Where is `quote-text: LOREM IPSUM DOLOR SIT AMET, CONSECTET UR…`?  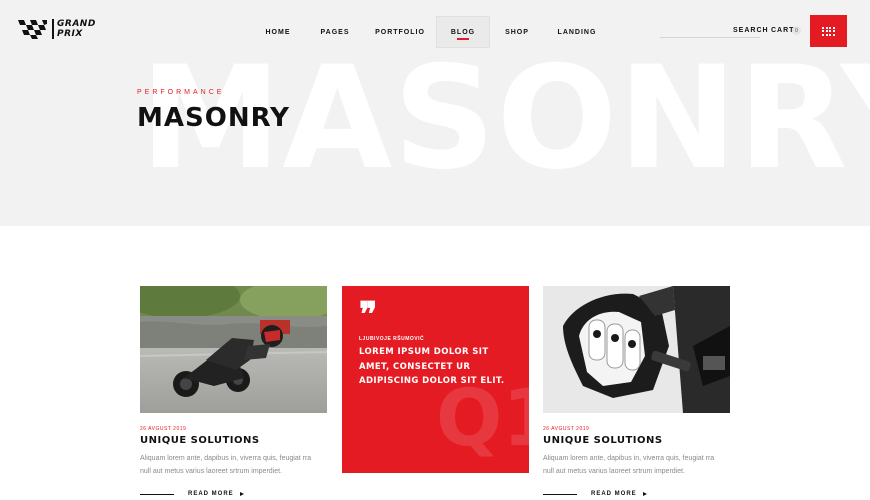
quote-text: LOREM IPSUM DOLOR SIT AMET, CONSECTET UR… is located at coordinates (432, 366).